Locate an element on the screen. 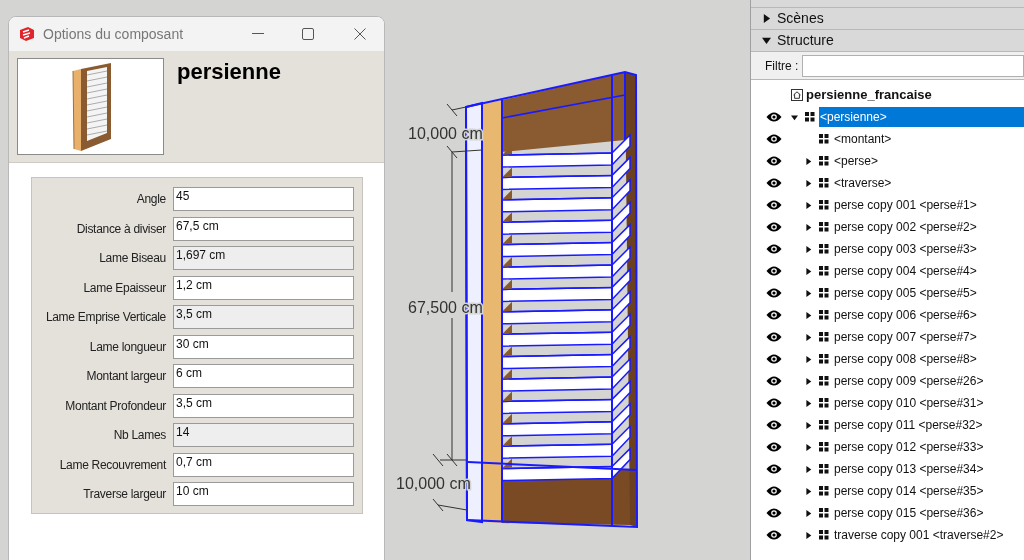 This screenshot has width=1024, height=560. text-field: 10 cm is located at coordinates (263, 494).